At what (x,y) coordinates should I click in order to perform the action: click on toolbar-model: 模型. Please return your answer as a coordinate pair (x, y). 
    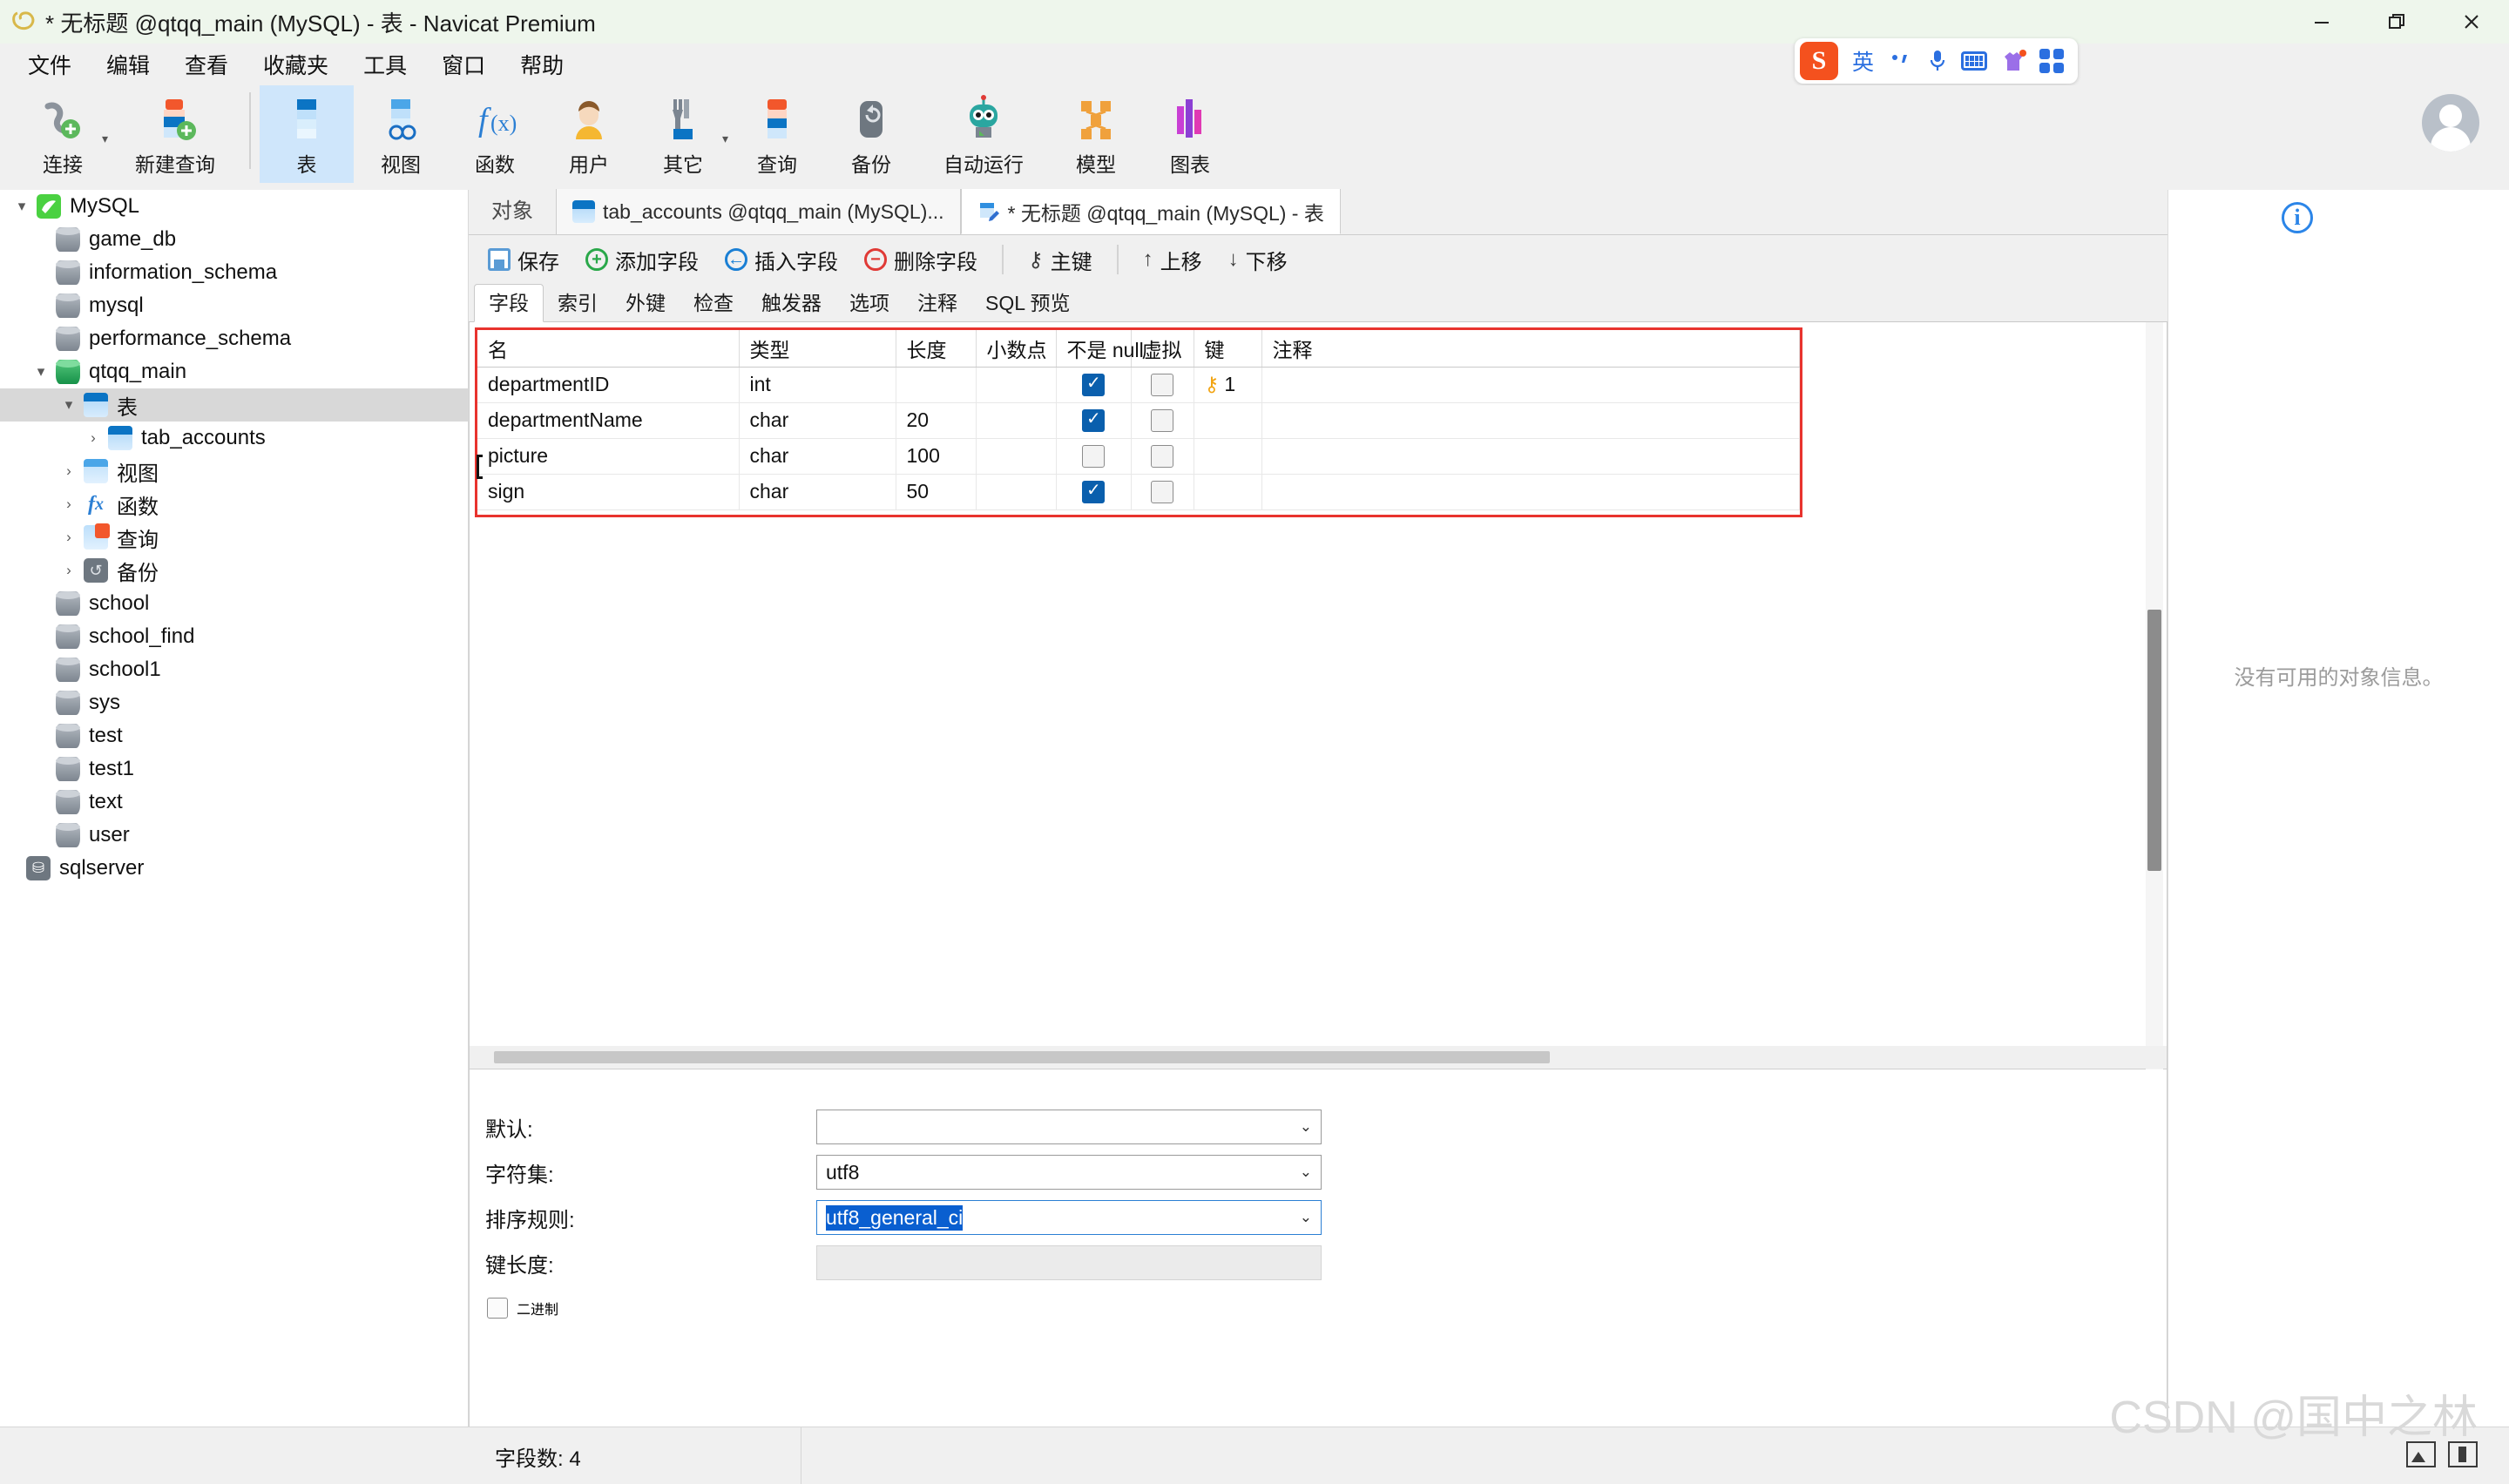
    Looking at the image, I should click on (1096, 134).